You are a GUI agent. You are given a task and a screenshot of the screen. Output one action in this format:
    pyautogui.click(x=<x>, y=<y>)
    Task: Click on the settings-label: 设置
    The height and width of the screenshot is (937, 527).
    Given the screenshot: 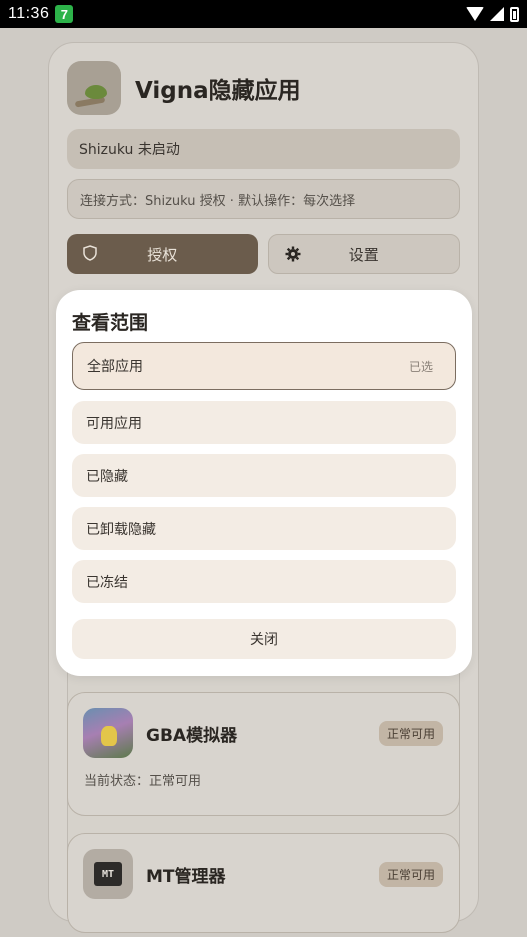 What is the action you would take?
    pyautogui.click(x=363, y=254)
    